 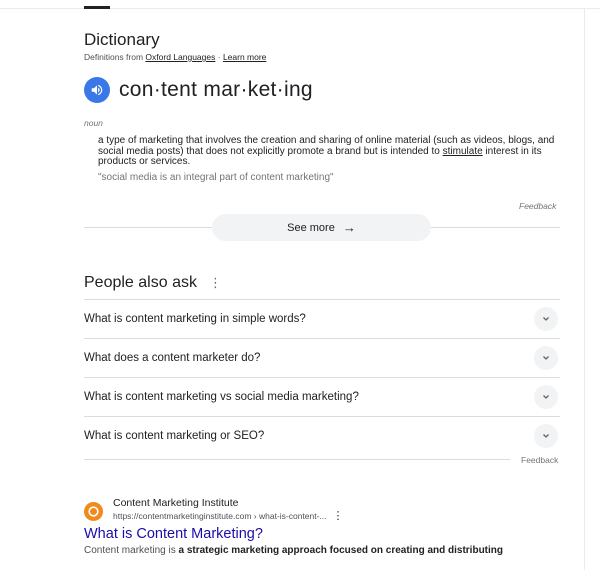 I want to click on paa-feedback-link: Feedback, so click(x=539, y=460).